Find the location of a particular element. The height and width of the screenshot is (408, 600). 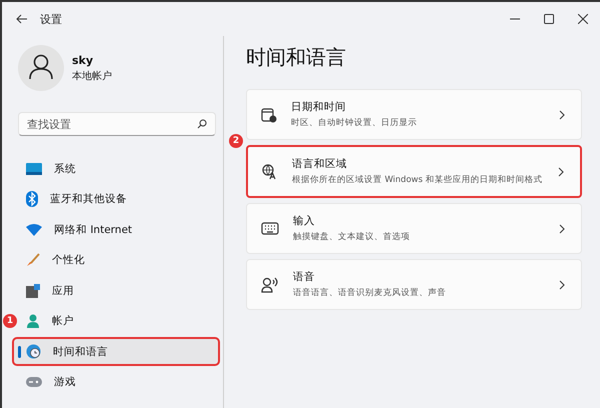

settings-card: 日期和时间 时区、自动时钟设置、日历显示 is located at coordinates (414, 114).